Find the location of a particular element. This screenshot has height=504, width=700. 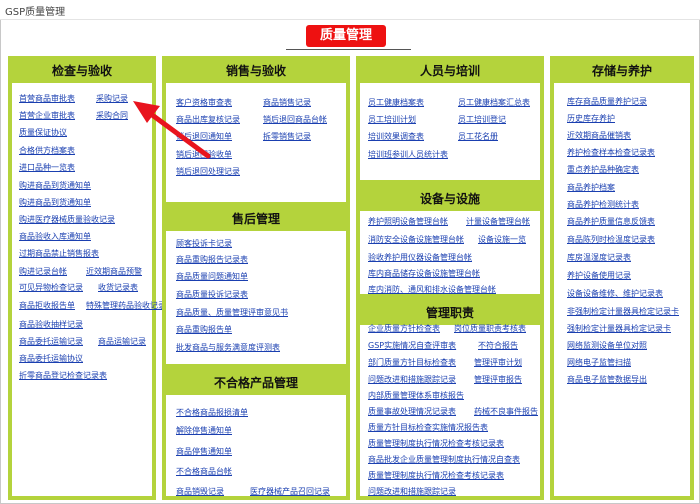

link-fire-equipment: 消防安全设备设施管理台帐 is located at coordinates (416, 239).